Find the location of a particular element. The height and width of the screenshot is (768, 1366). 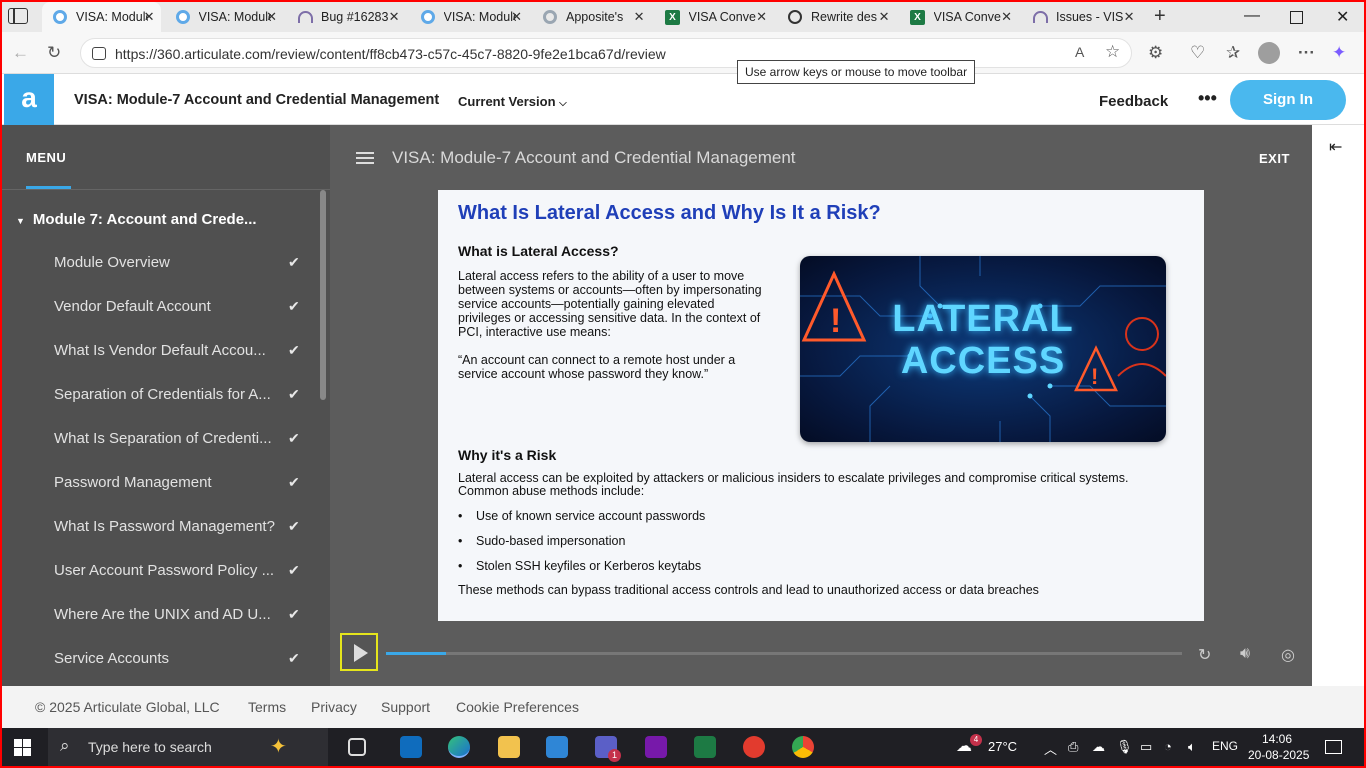

tab-2: VISA: Module ✕ is located at coordinates (224, 17).